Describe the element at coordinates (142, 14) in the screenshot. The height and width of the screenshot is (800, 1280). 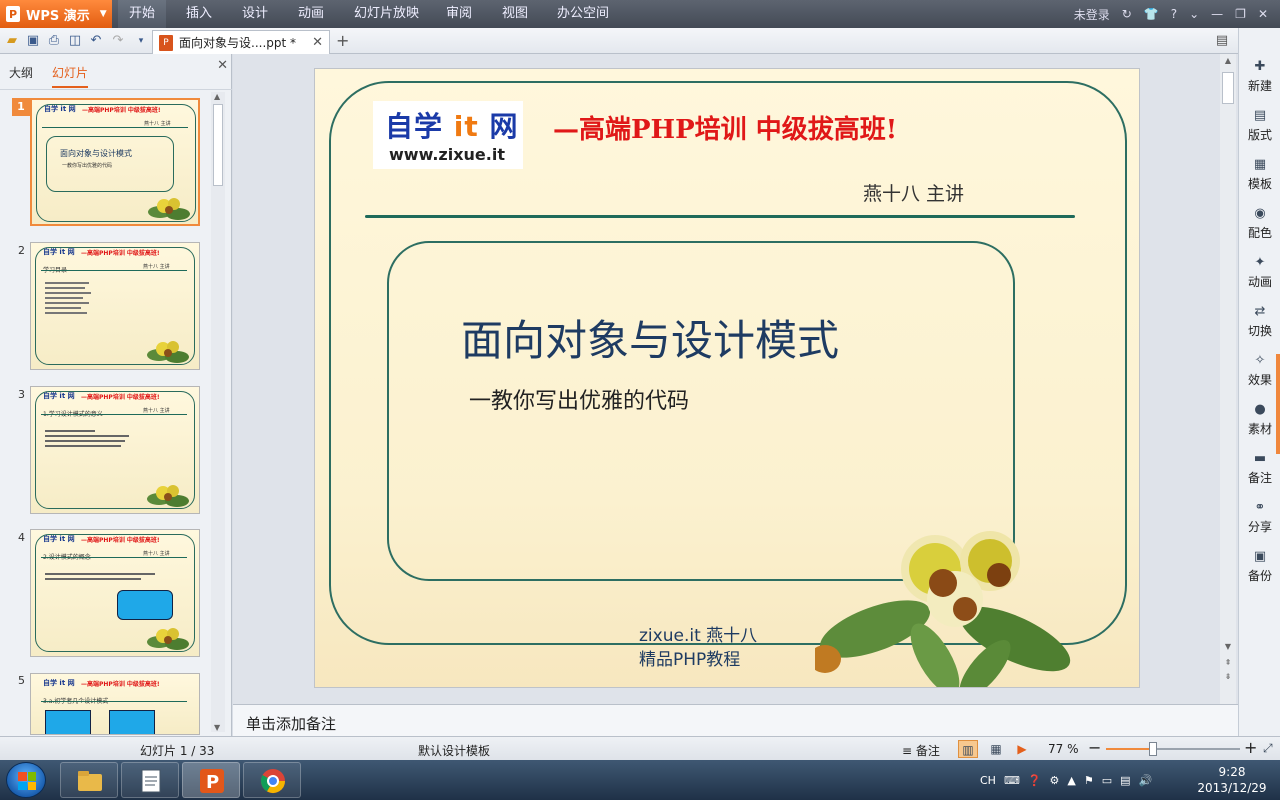
I see `tab-home: 开始` at that location.